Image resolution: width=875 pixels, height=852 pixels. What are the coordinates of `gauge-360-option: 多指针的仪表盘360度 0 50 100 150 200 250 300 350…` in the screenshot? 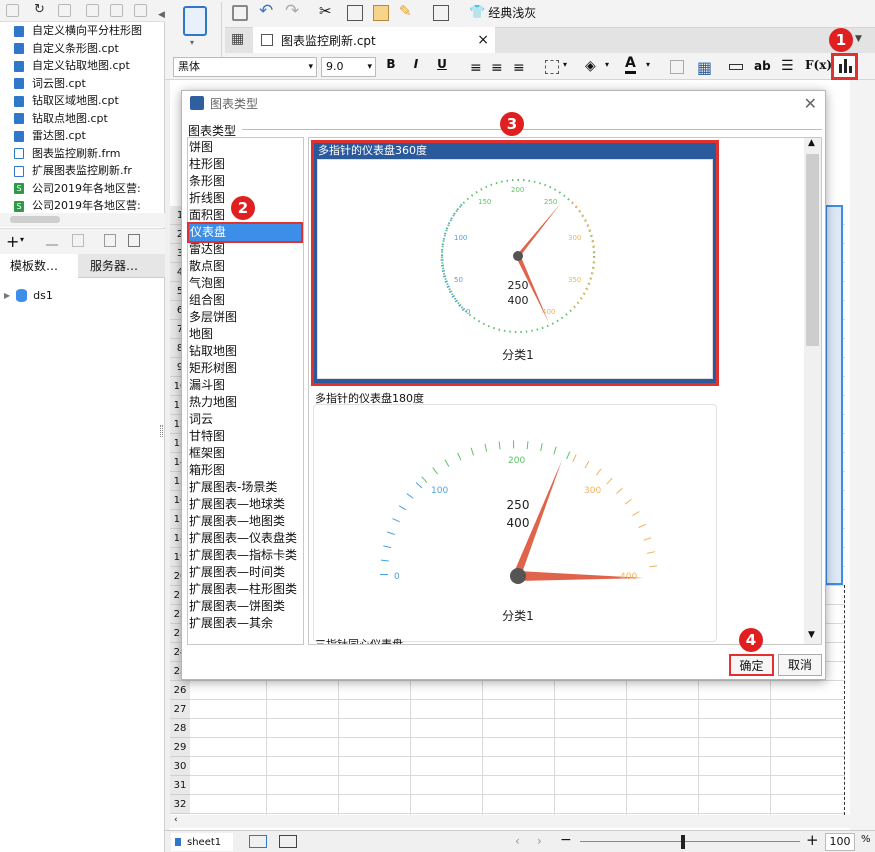 It's located at (515, 263).